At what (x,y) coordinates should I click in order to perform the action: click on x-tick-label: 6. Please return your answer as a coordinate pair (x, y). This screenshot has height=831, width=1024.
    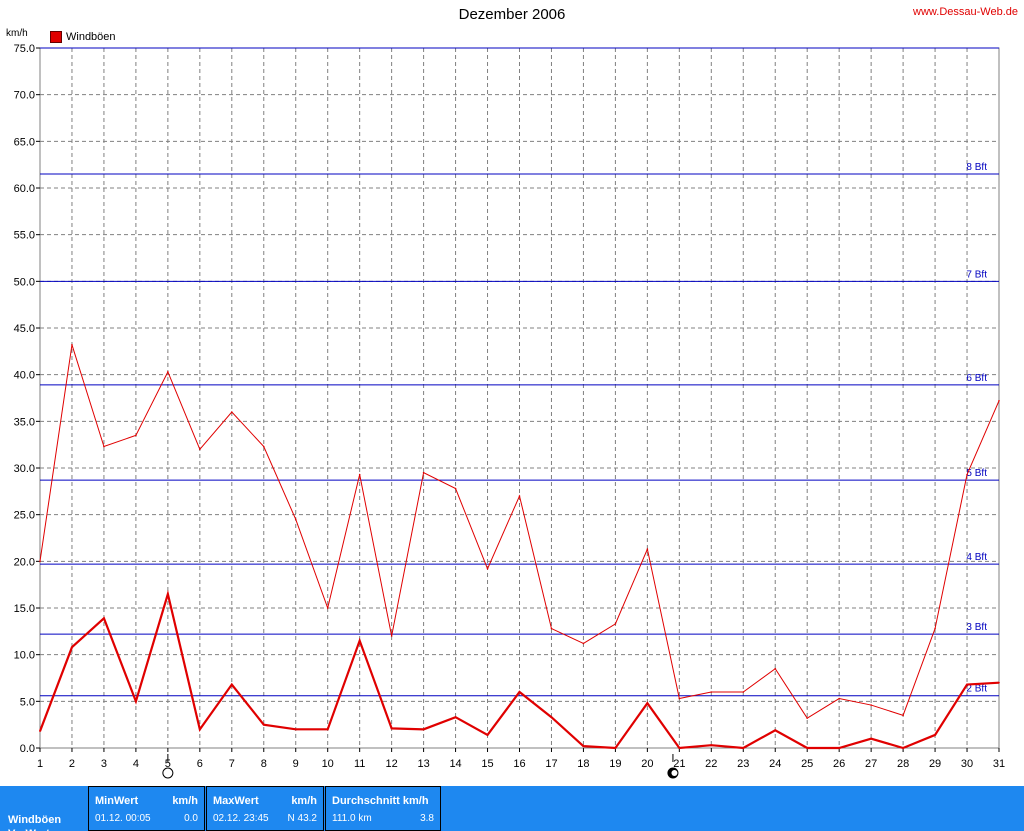
    Looking at the image, I should click on (200, 764).